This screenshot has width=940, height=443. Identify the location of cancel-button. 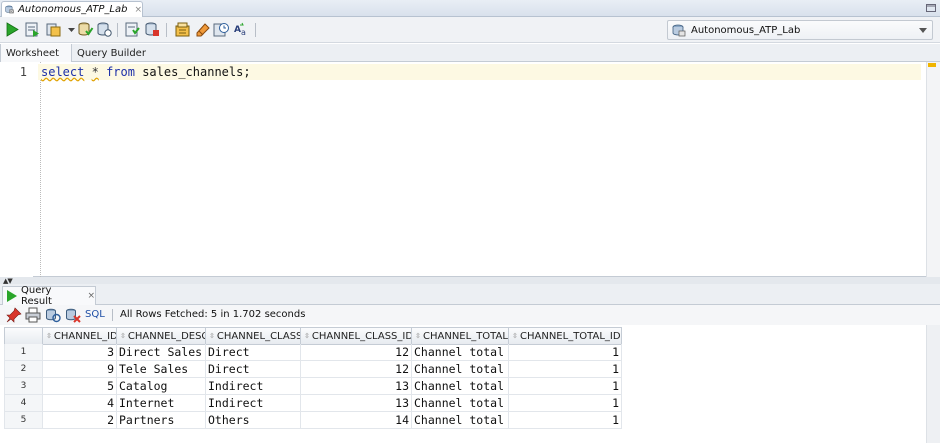
(73, 315).